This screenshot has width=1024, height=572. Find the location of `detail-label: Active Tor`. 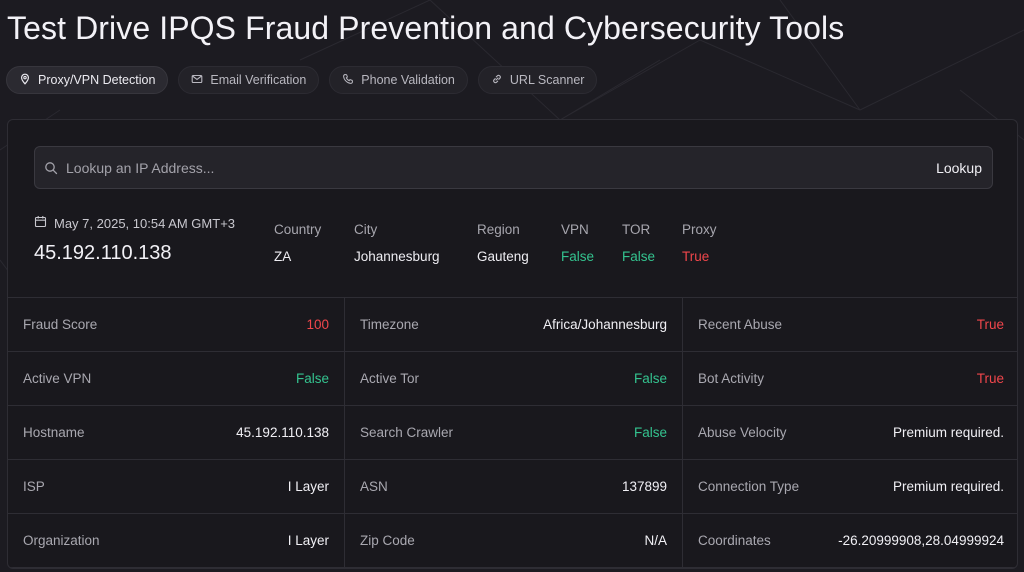

detail-label: Active Tor is located at coordinates (390, 378).